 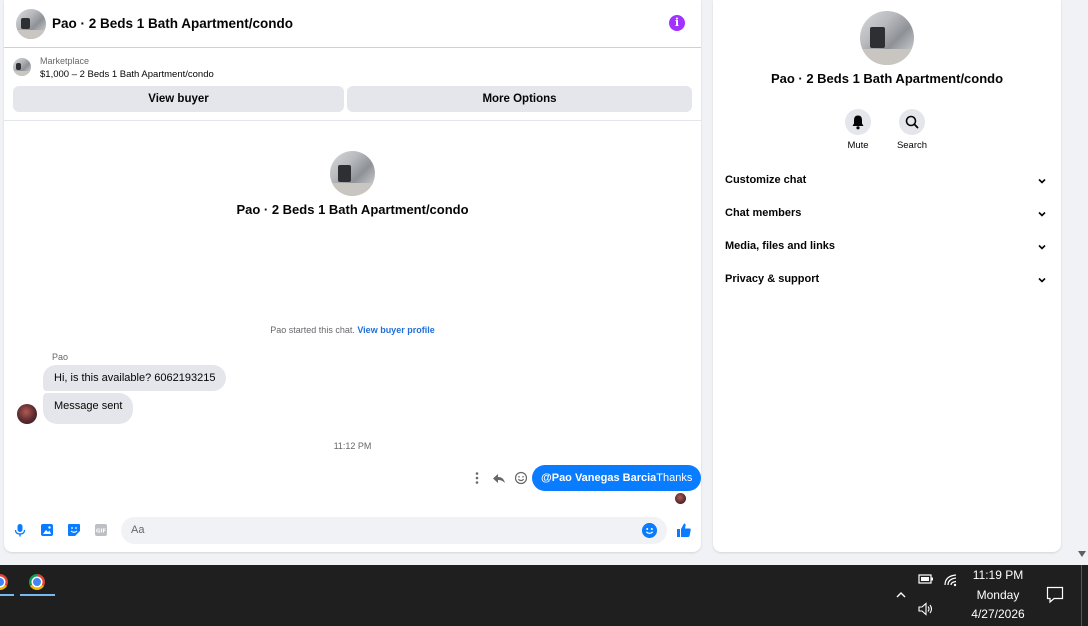 What do you see at coordinates (20, 530) in the screenshot?
I see `microphone-icon` at bounding box center [20, 530].